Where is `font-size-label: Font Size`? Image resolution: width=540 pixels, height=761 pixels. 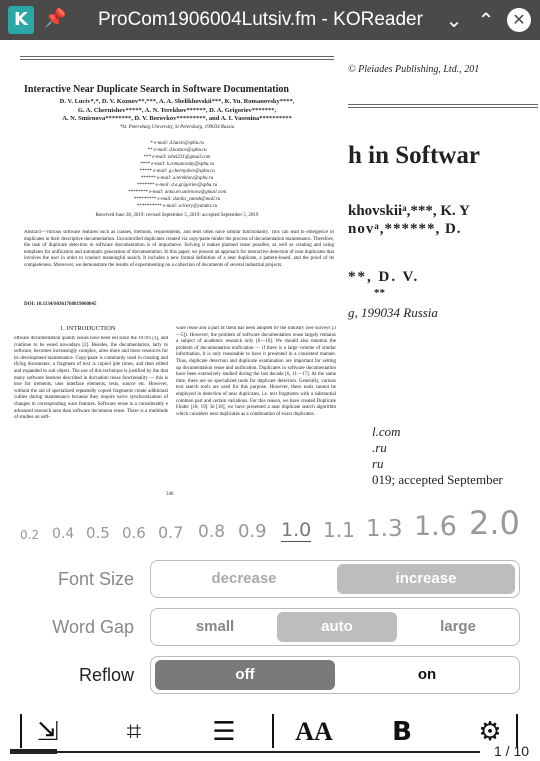 font-size-label: Font Size is located at coordinates (95, 579).